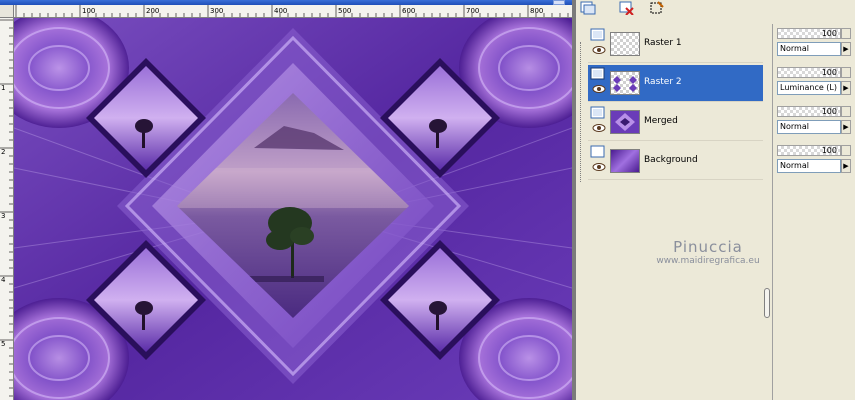  I want to click on layer-row-raster-2: Raster 2, so click(675, 83).